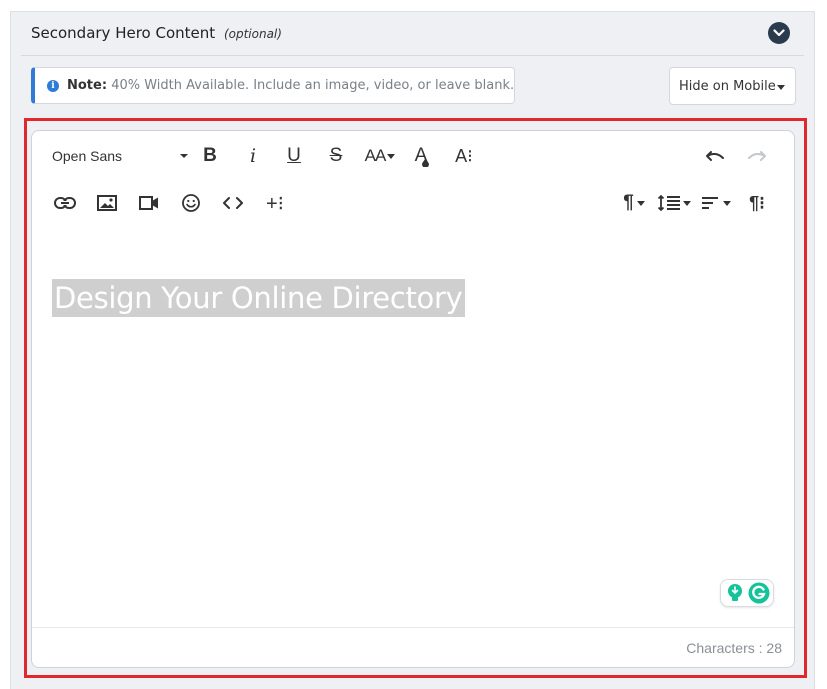 The height and width of the screenshot is (689, 827). I want to click on chevron-down-icon, so click(779, 33).